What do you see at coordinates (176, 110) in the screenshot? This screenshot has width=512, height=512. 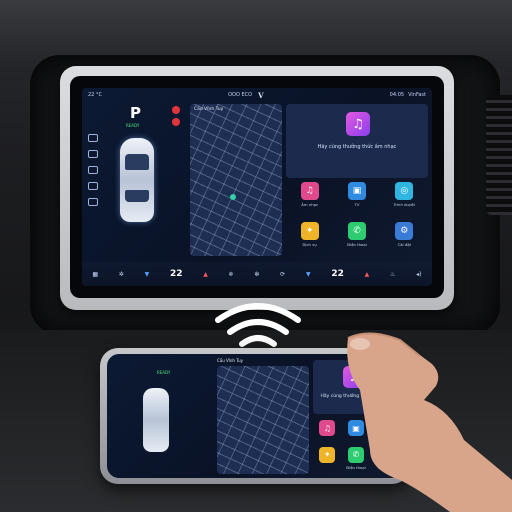 I see `seatbelt-warning-icon` at bounding box center [176, 110].